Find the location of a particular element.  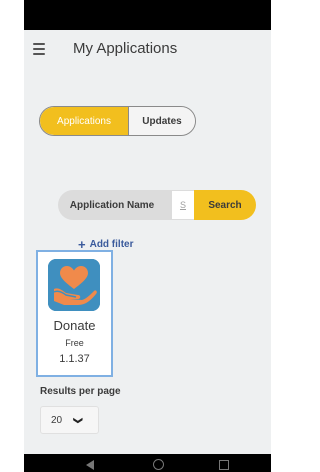

back-icon is located at coordinates (90, 465).